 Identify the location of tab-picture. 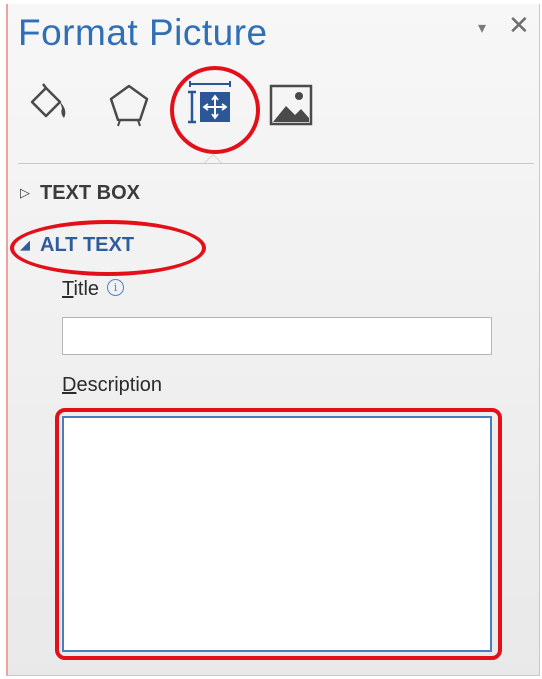
(291, 105).